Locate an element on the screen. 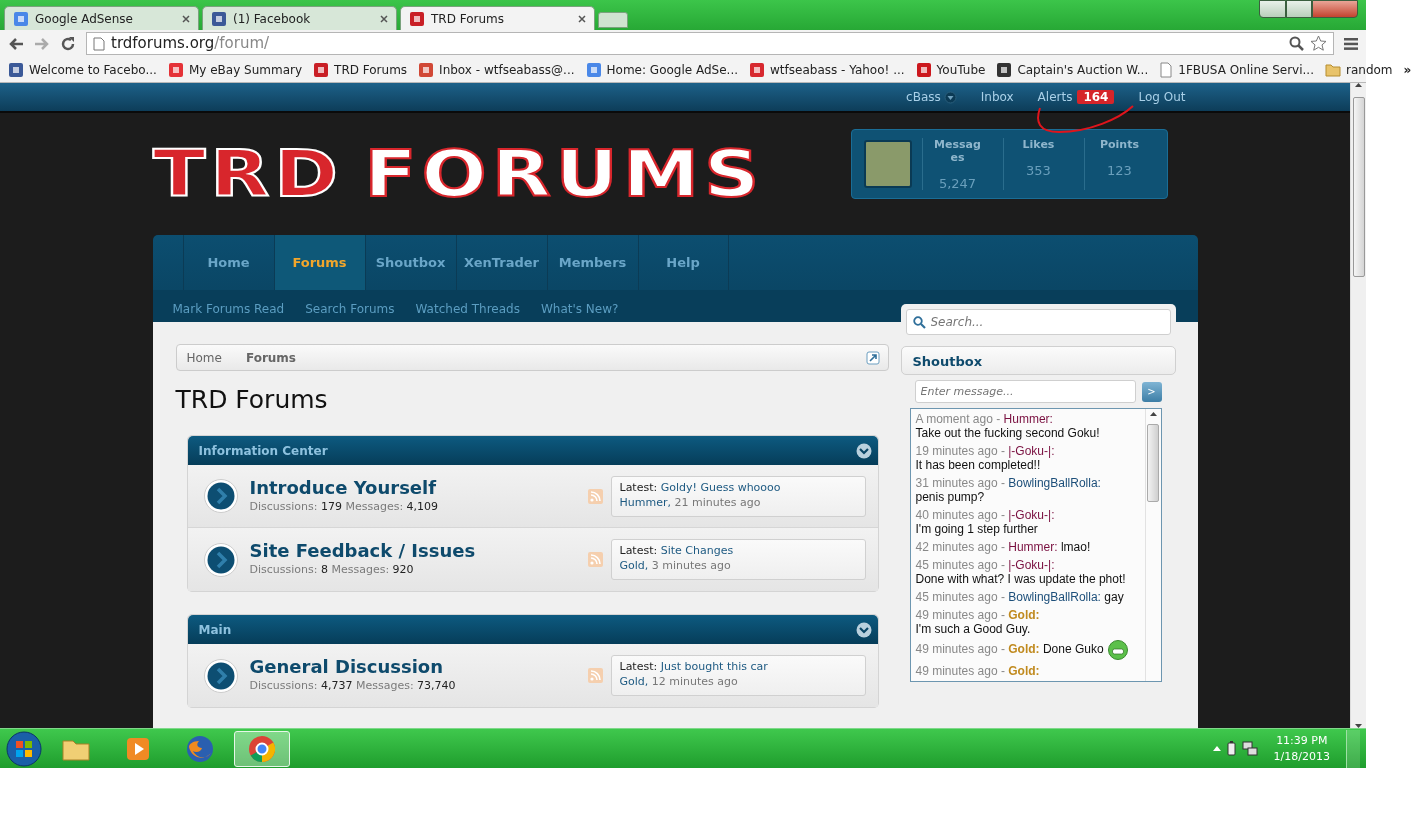 The height and width of the screenshot is (830, 1426). browser-tab: Google AdSense is located at coordinates (101, 18).